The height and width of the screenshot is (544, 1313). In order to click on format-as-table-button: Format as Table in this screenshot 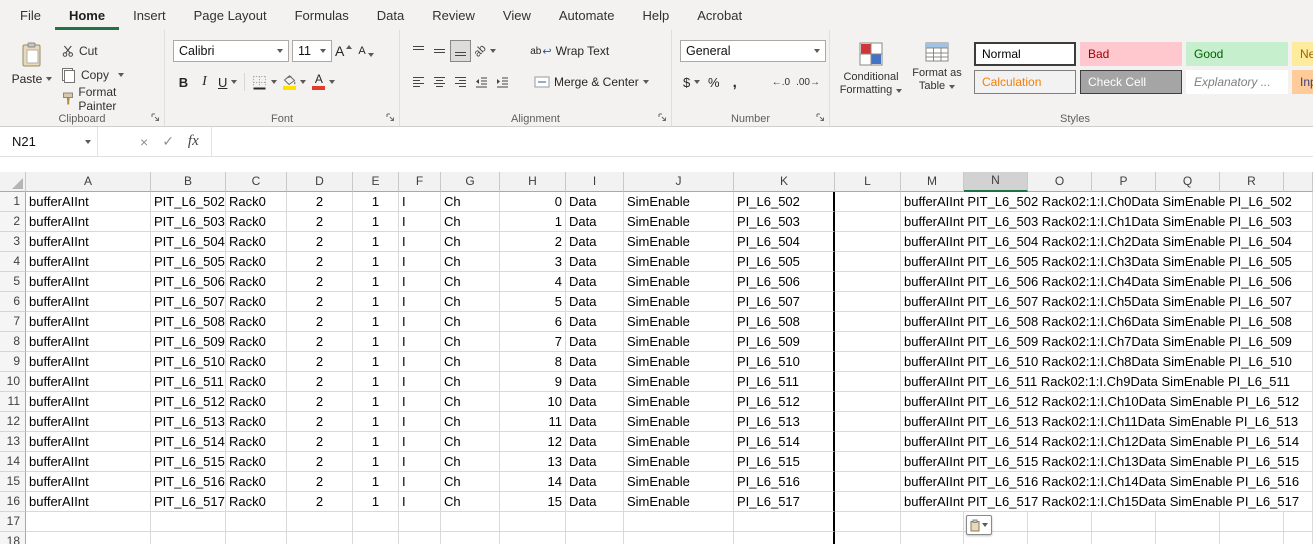, I will do `click(937, 72)`.